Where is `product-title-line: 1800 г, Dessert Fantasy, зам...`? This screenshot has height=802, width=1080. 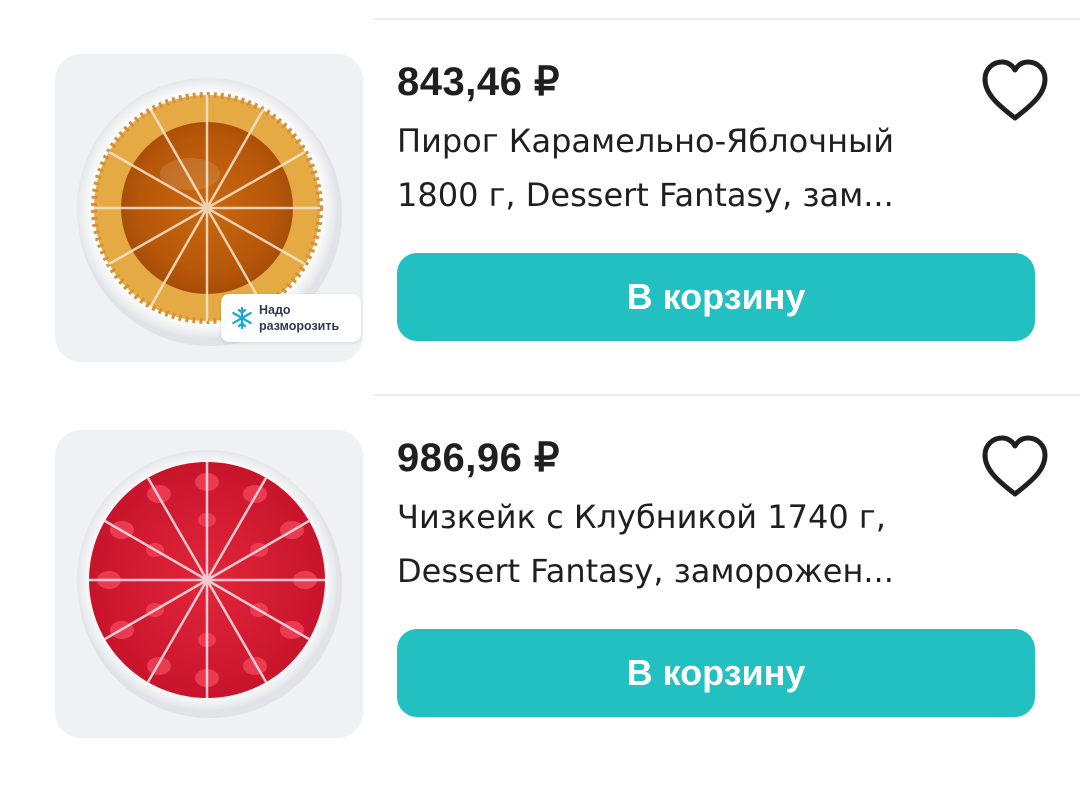
product-title-line: 1800 г, Dessert Fantasy, зам... is located at coordinates (645, 195).